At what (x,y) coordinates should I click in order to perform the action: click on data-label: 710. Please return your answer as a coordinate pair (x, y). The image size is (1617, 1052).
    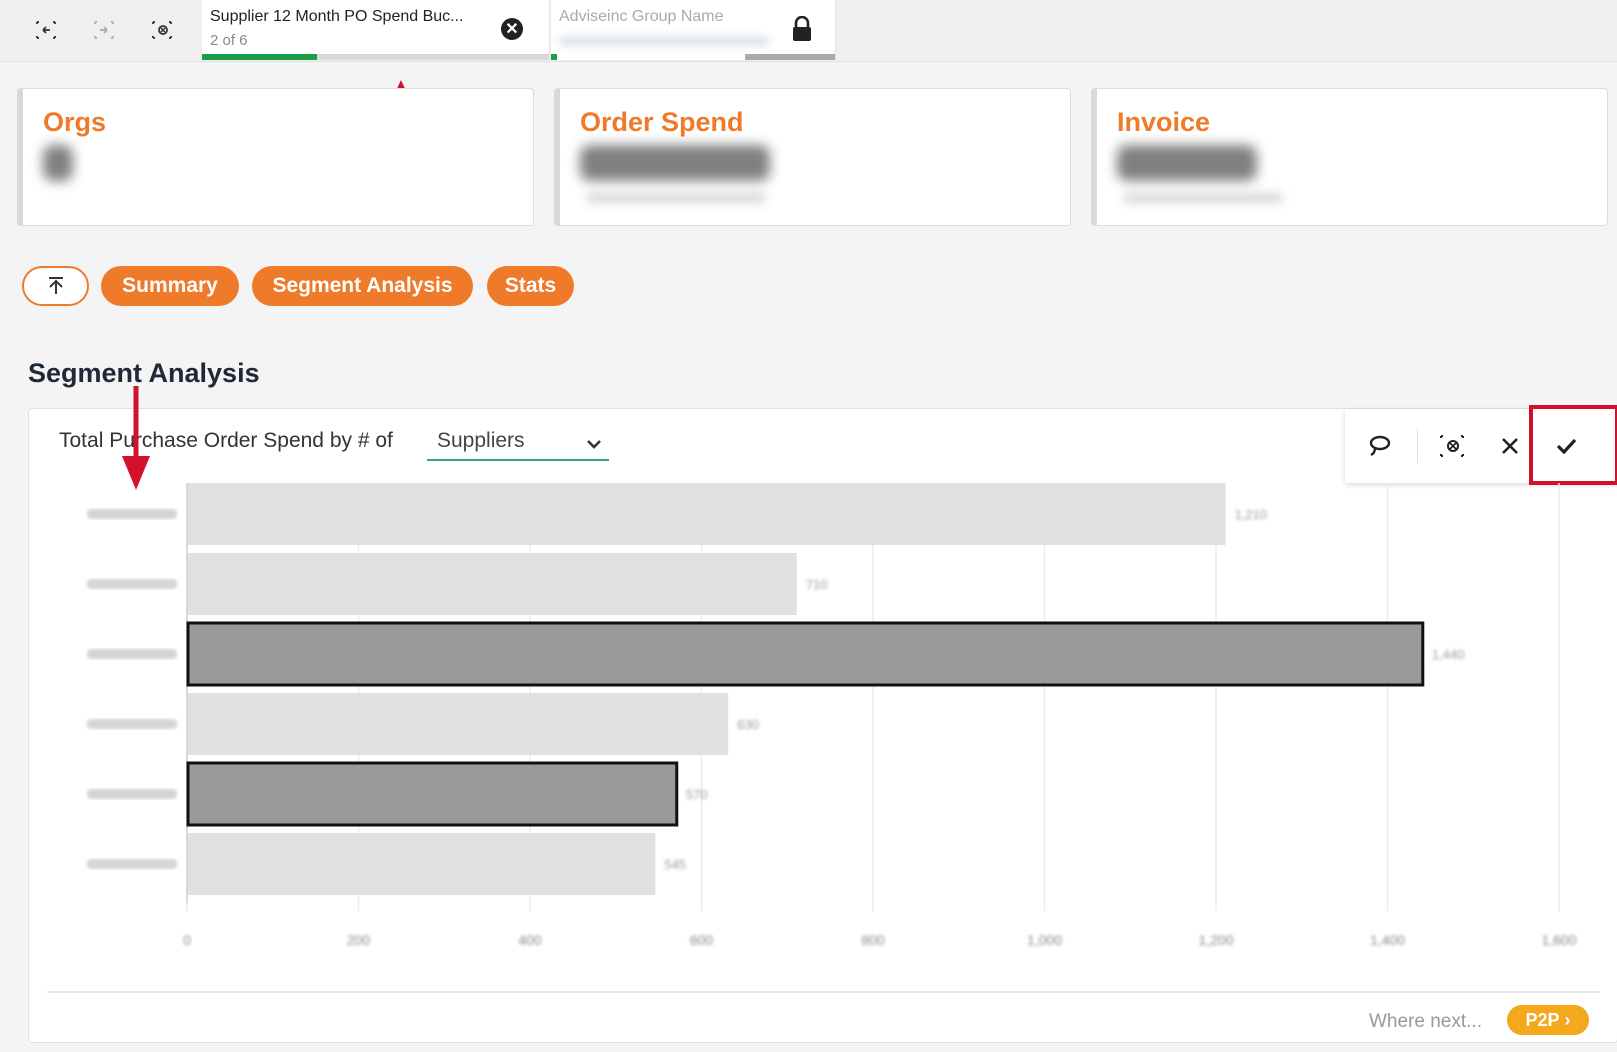
    Looking at the image, I should click on (817, 584).